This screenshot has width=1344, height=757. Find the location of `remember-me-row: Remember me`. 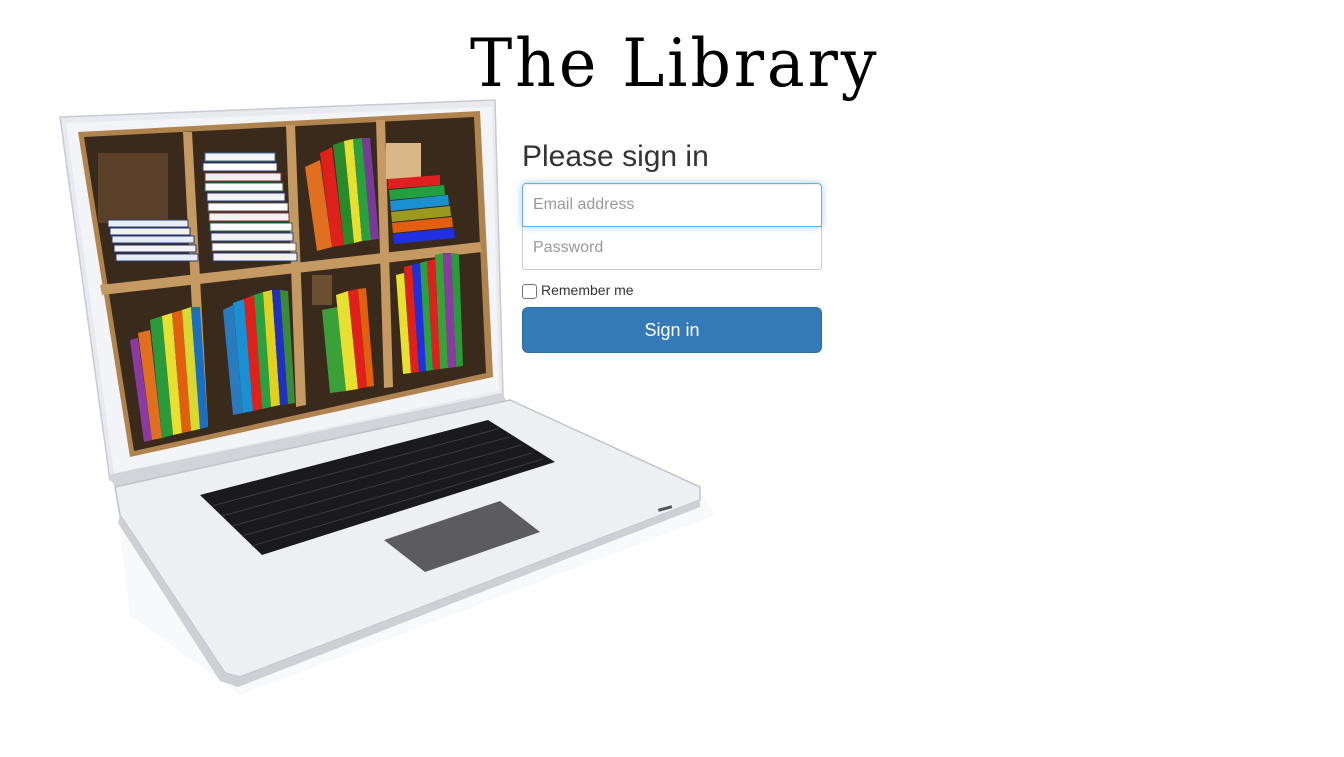

remember-me-row: Remember me is located at coordinates (672, 289).